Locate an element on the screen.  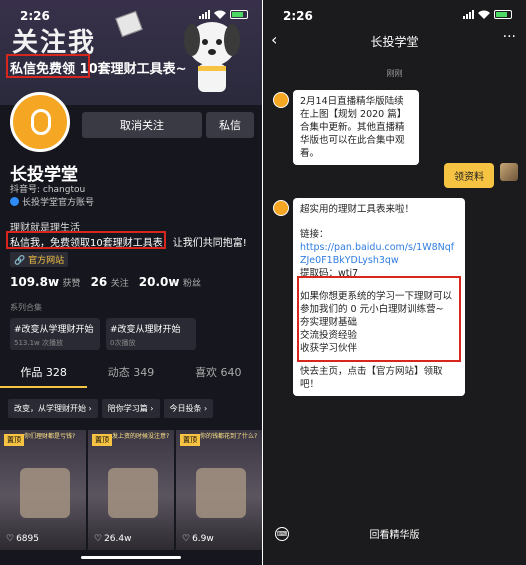
like-count: ♡ 6.9w is located at coordinates (198, 539).